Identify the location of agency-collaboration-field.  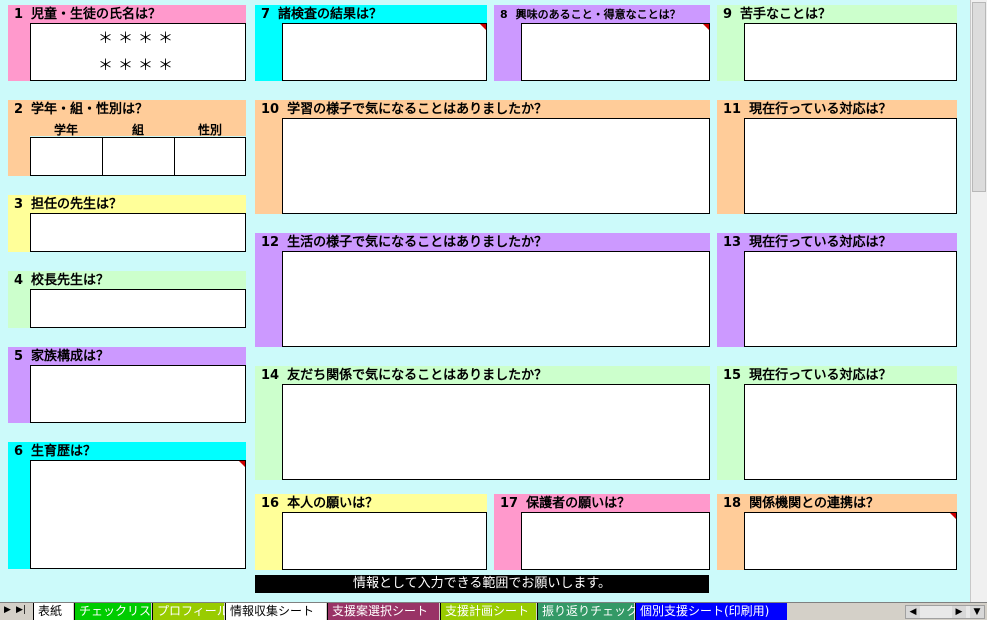
(850, 541).